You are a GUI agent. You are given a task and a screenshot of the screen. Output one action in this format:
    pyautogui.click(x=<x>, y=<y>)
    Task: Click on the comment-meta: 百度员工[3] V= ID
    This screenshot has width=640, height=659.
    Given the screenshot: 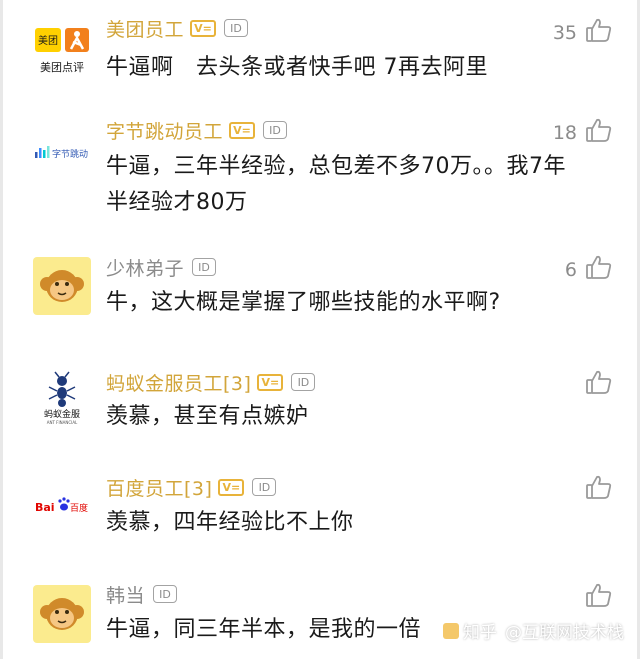 What is the action you would take?
    pyautogui.click(x=191, y=487)
    